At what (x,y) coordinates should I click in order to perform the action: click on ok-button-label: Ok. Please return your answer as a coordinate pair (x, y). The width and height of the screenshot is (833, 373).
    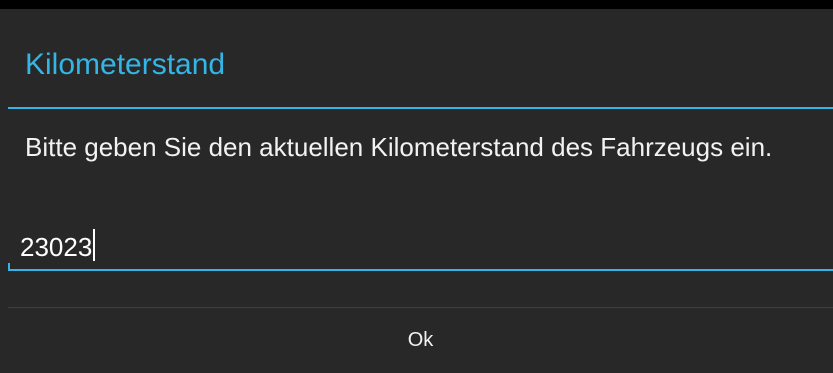
    Looking at the image, I should click on (420, 340).